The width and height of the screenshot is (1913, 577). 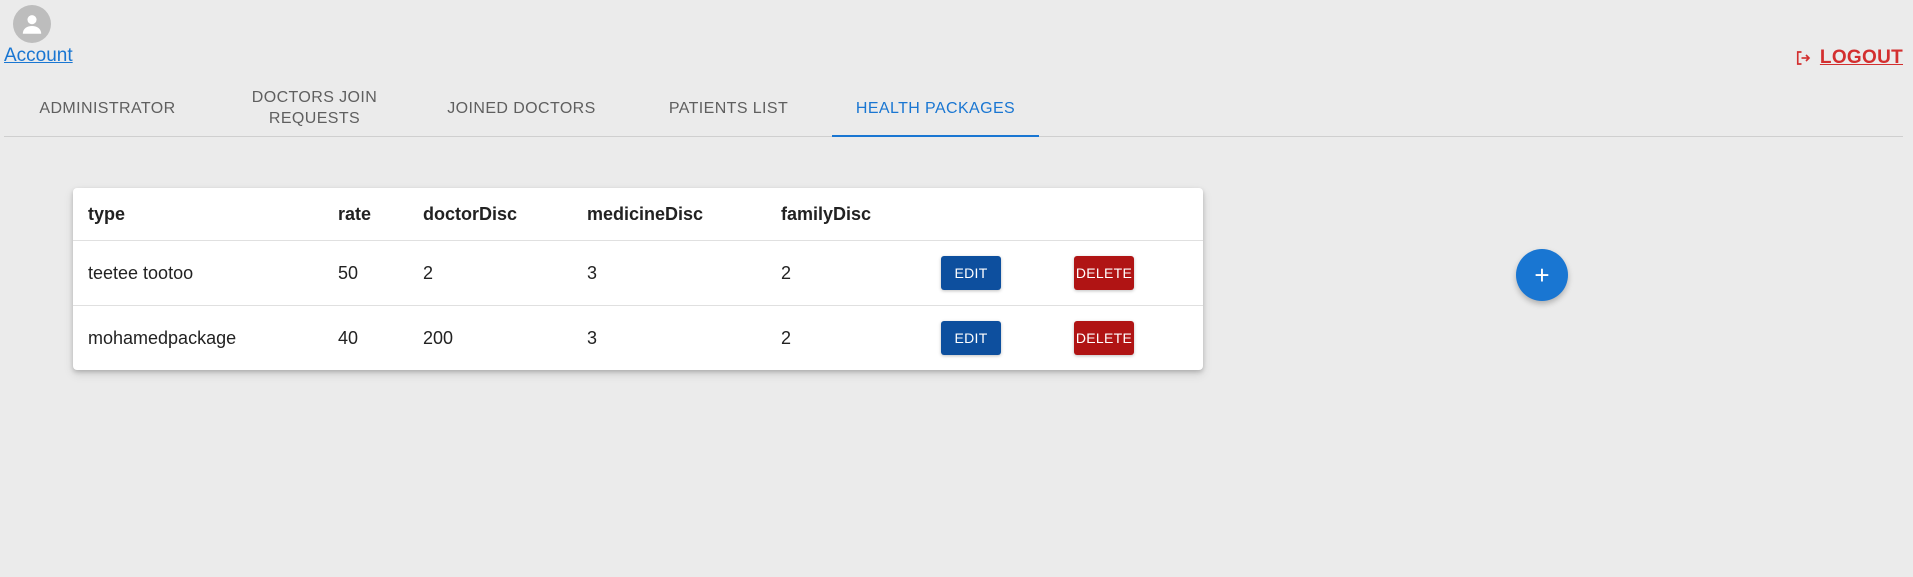 I want to click on tab-health-packages: HEALTH PACKAGES, so click(x=935, y=108).